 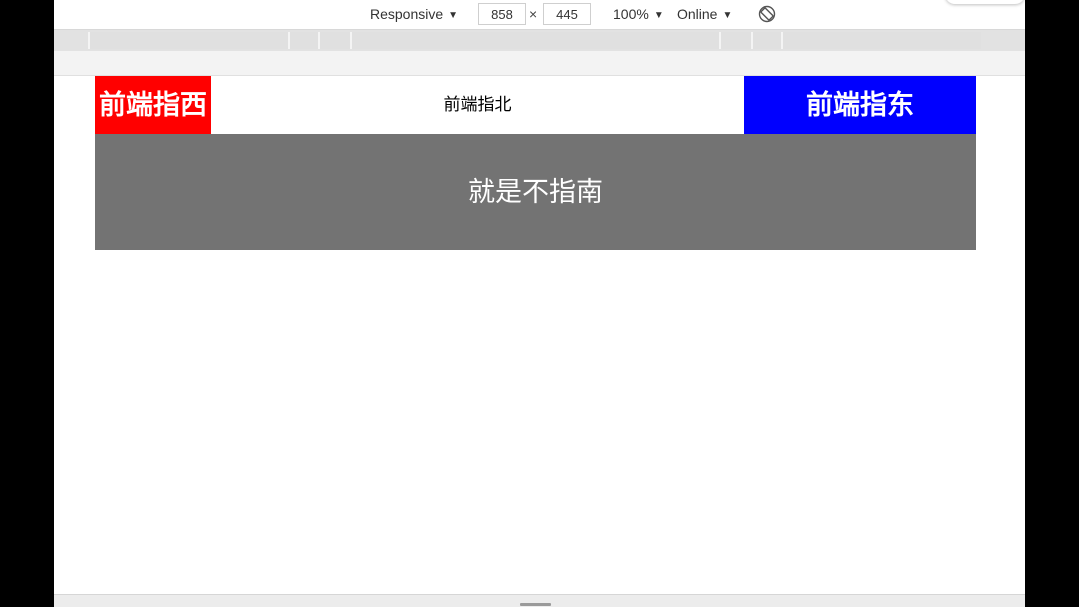 I want to click on resize-handle-icon, so click(x=535, y=604).